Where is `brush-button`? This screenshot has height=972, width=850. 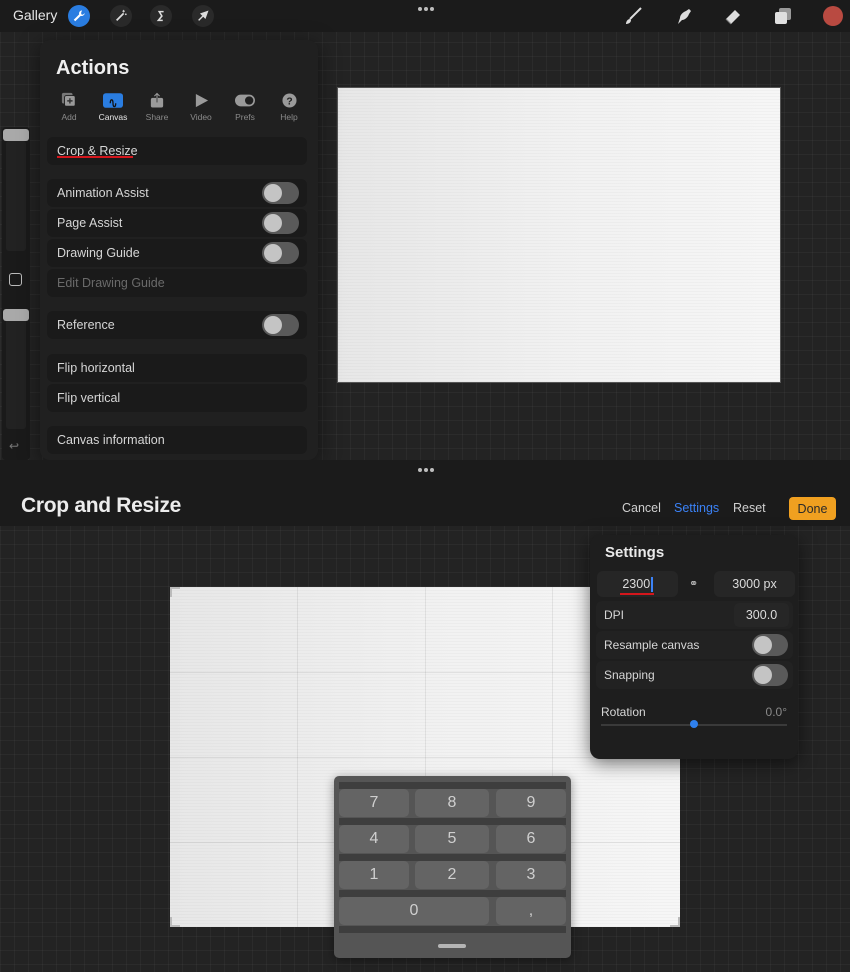
brush-button is located at coordinates (633, 16).